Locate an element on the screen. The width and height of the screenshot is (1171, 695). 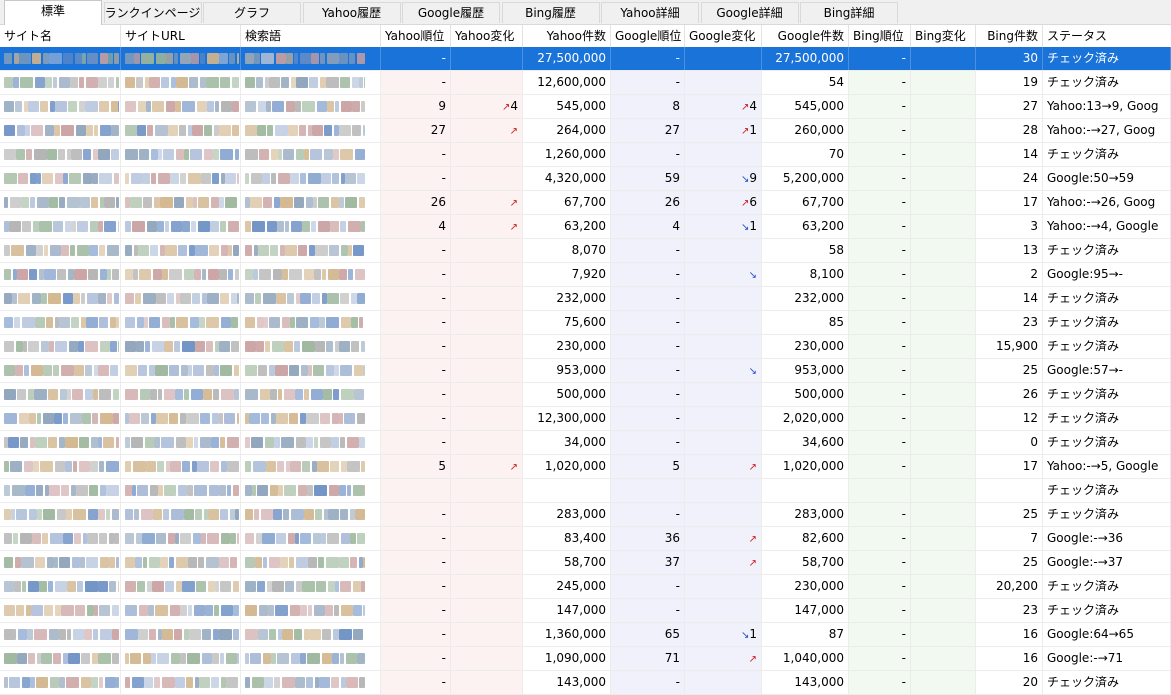
tab-2: グラフ is located at coordinates (252, 12).